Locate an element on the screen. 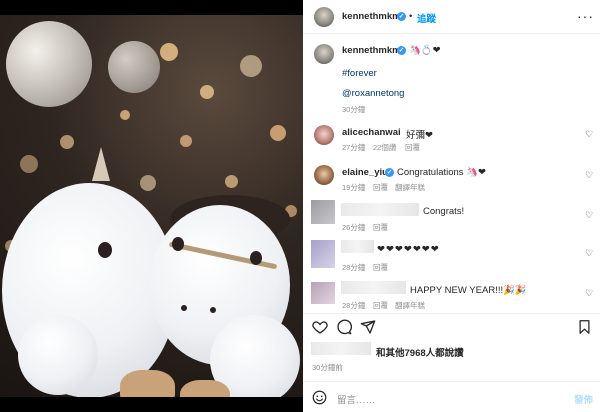 The width and height of the screenshot is (600, 412). unicorn-eye is located at coordinates (105, 250).